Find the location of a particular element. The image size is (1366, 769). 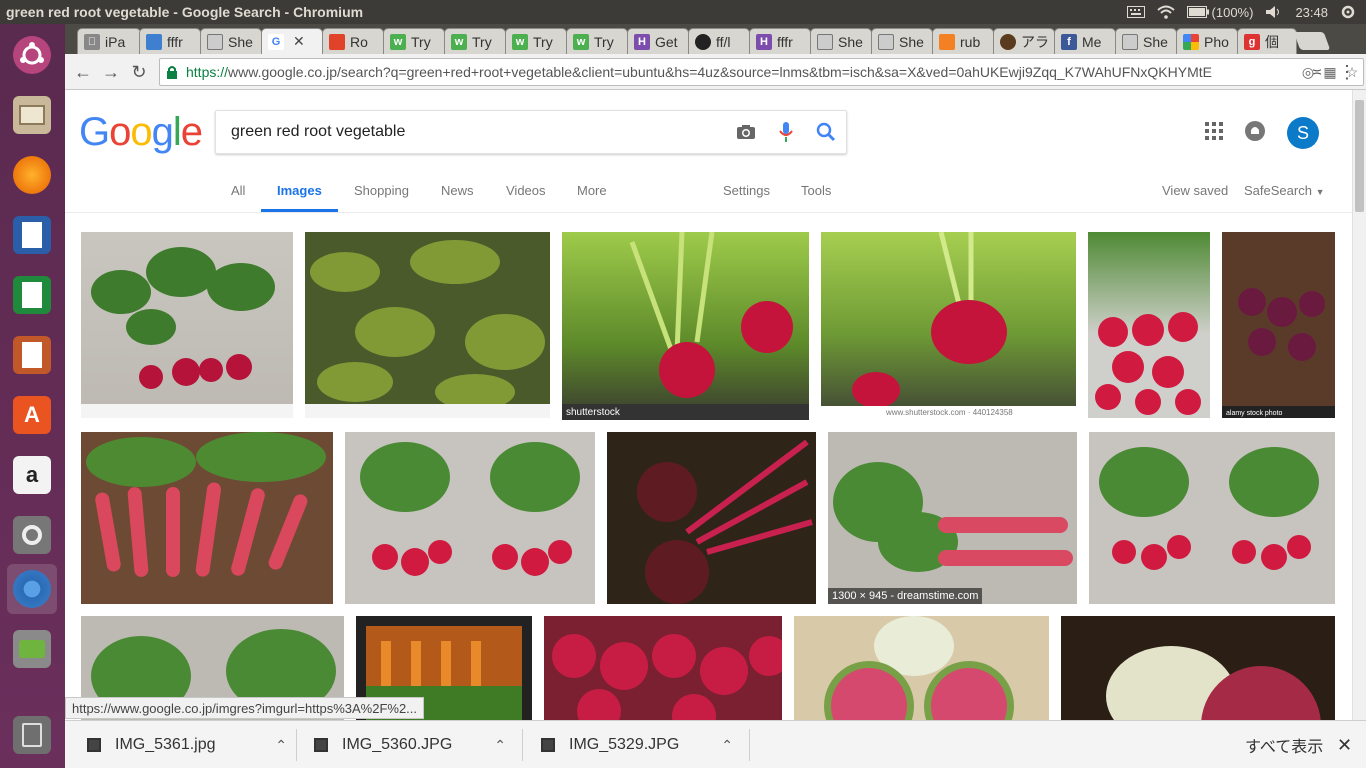

tab: g個 is located at coordinates (1267, 41).